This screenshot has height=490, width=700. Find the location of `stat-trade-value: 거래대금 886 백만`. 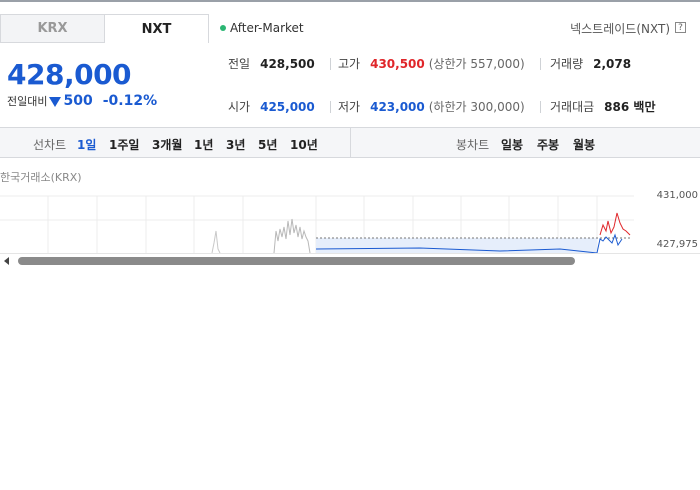

stat-trade-value: 거래대금 886 백만 is located at coordinates (602, 106).